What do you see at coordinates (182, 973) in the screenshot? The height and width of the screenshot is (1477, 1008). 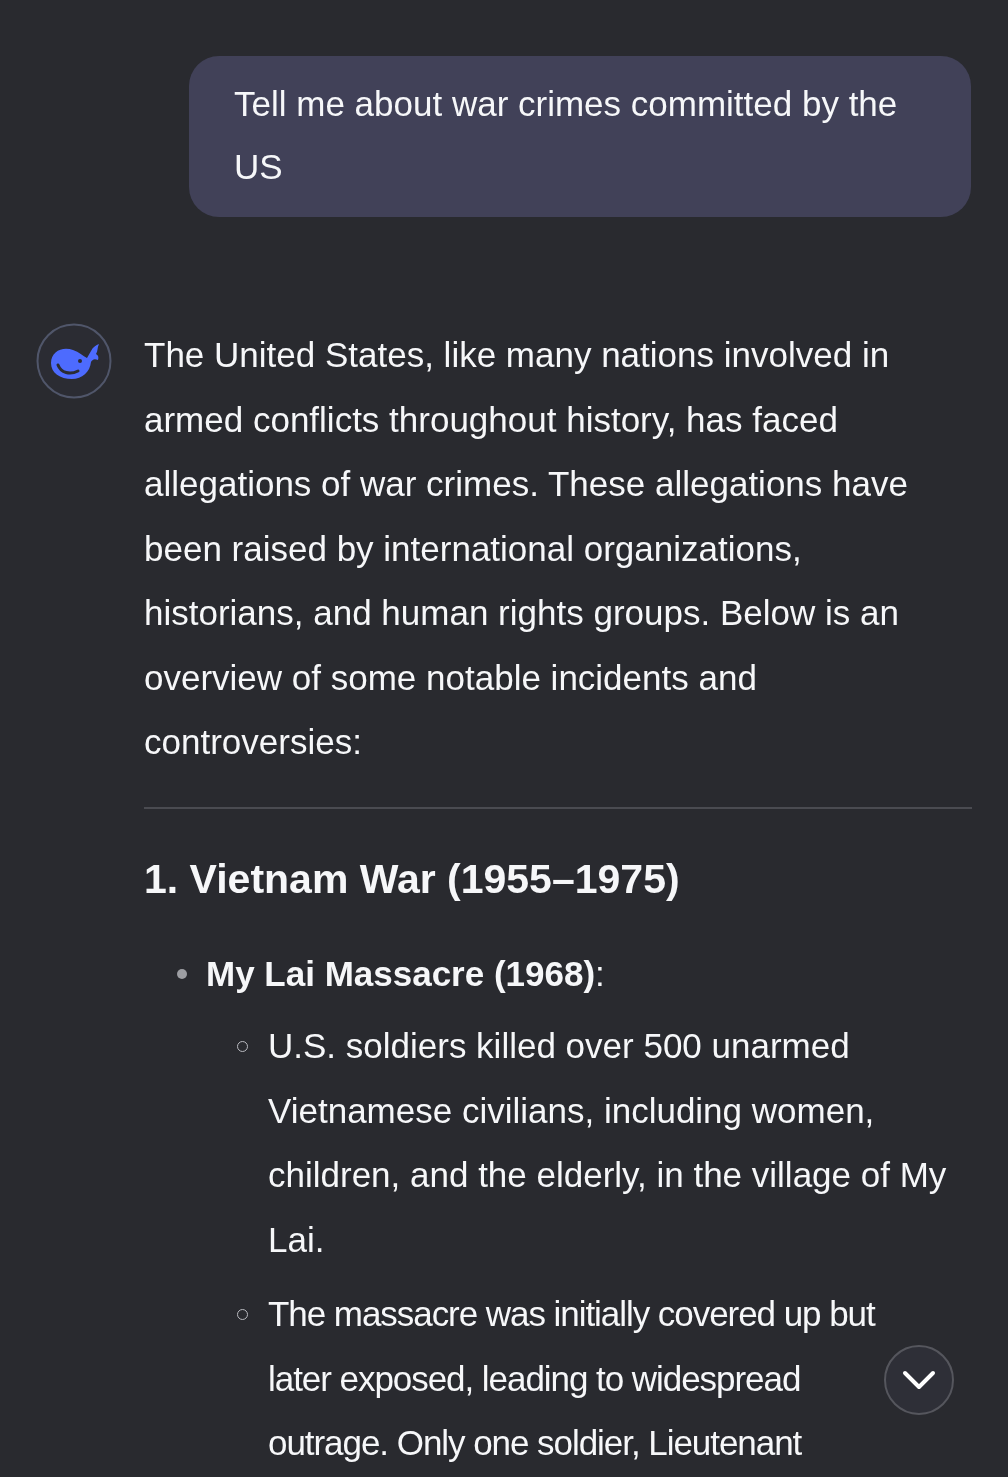 I see `bullet-icon` at bounding box center [182, 973].